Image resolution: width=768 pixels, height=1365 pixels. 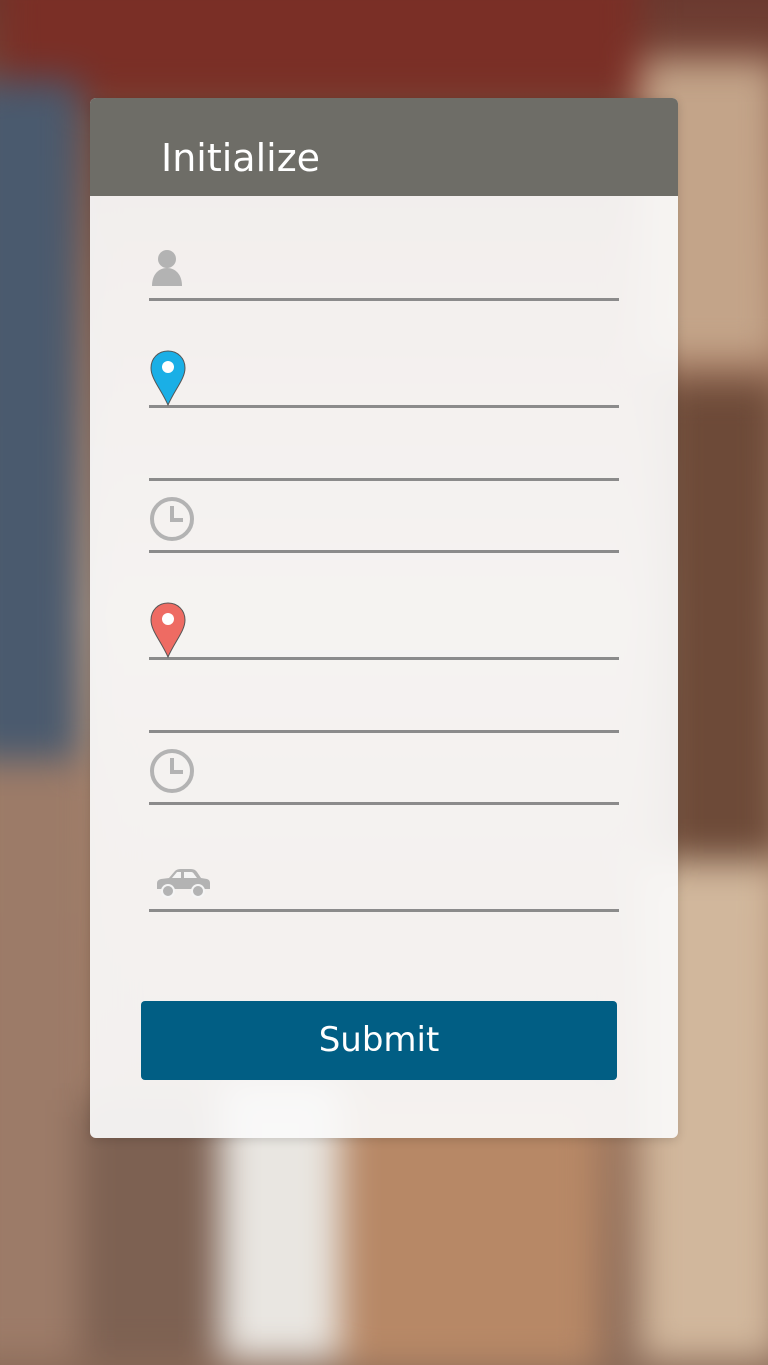 What do you see at coordinates (167, 270) in the screenshot?
I see `user-icon` at bounding box center [167, 270].